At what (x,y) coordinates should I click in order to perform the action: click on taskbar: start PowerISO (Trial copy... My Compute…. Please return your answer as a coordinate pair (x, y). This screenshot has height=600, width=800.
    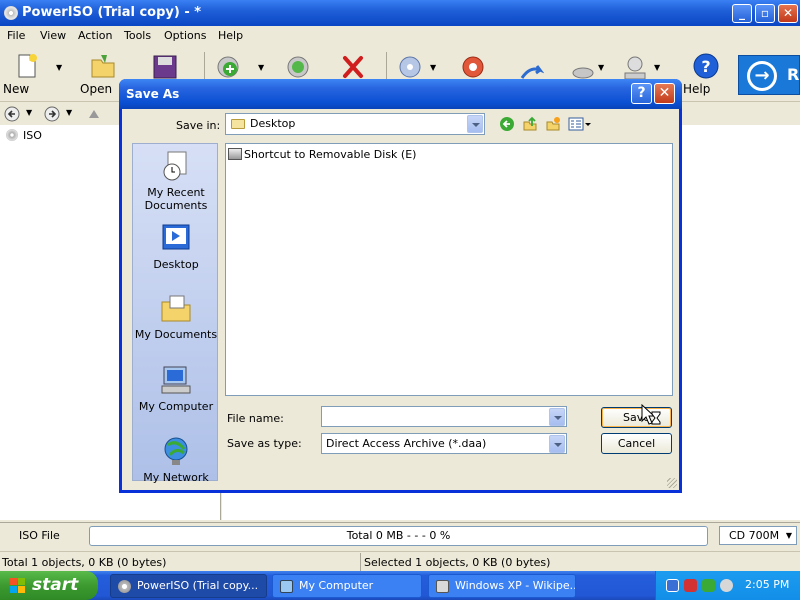
    Looking at the image, I should click on (400, 585).